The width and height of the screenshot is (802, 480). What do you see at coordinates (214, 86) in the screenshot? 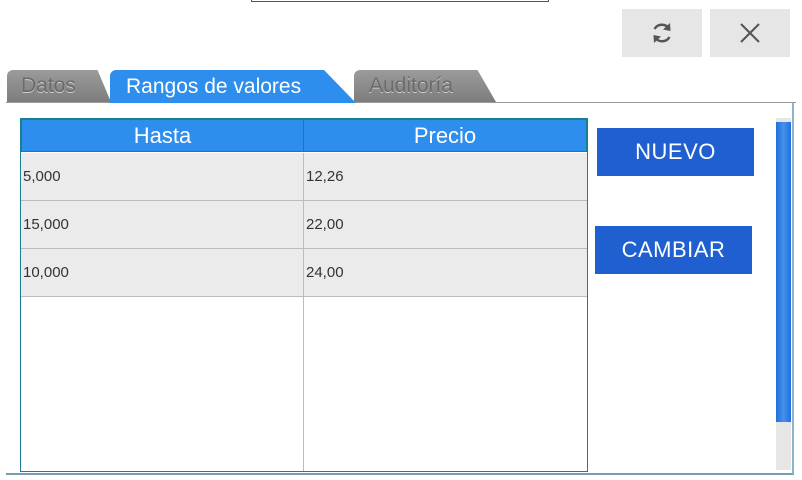
I see `tab-rangos-label: Rangos de valores` at bounding box center [214, 86].